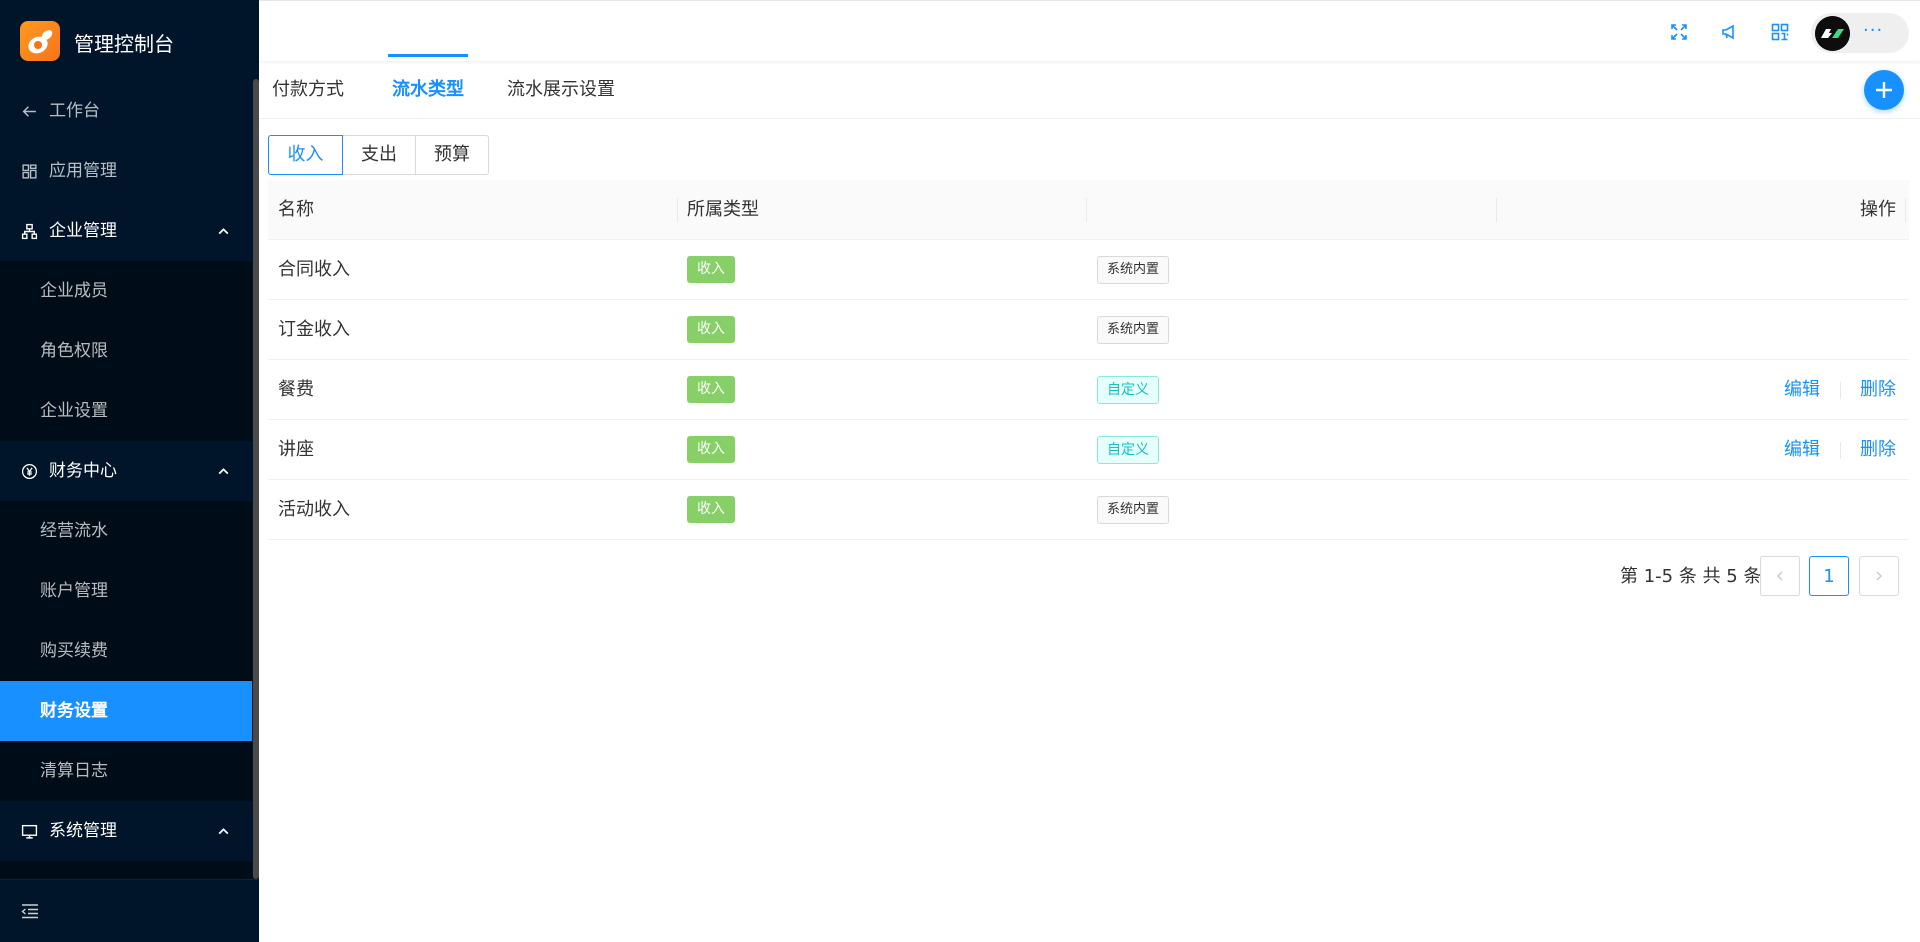 The image size is (1920, 942). I want to click on tab-active-indicator, so click(428, 55).